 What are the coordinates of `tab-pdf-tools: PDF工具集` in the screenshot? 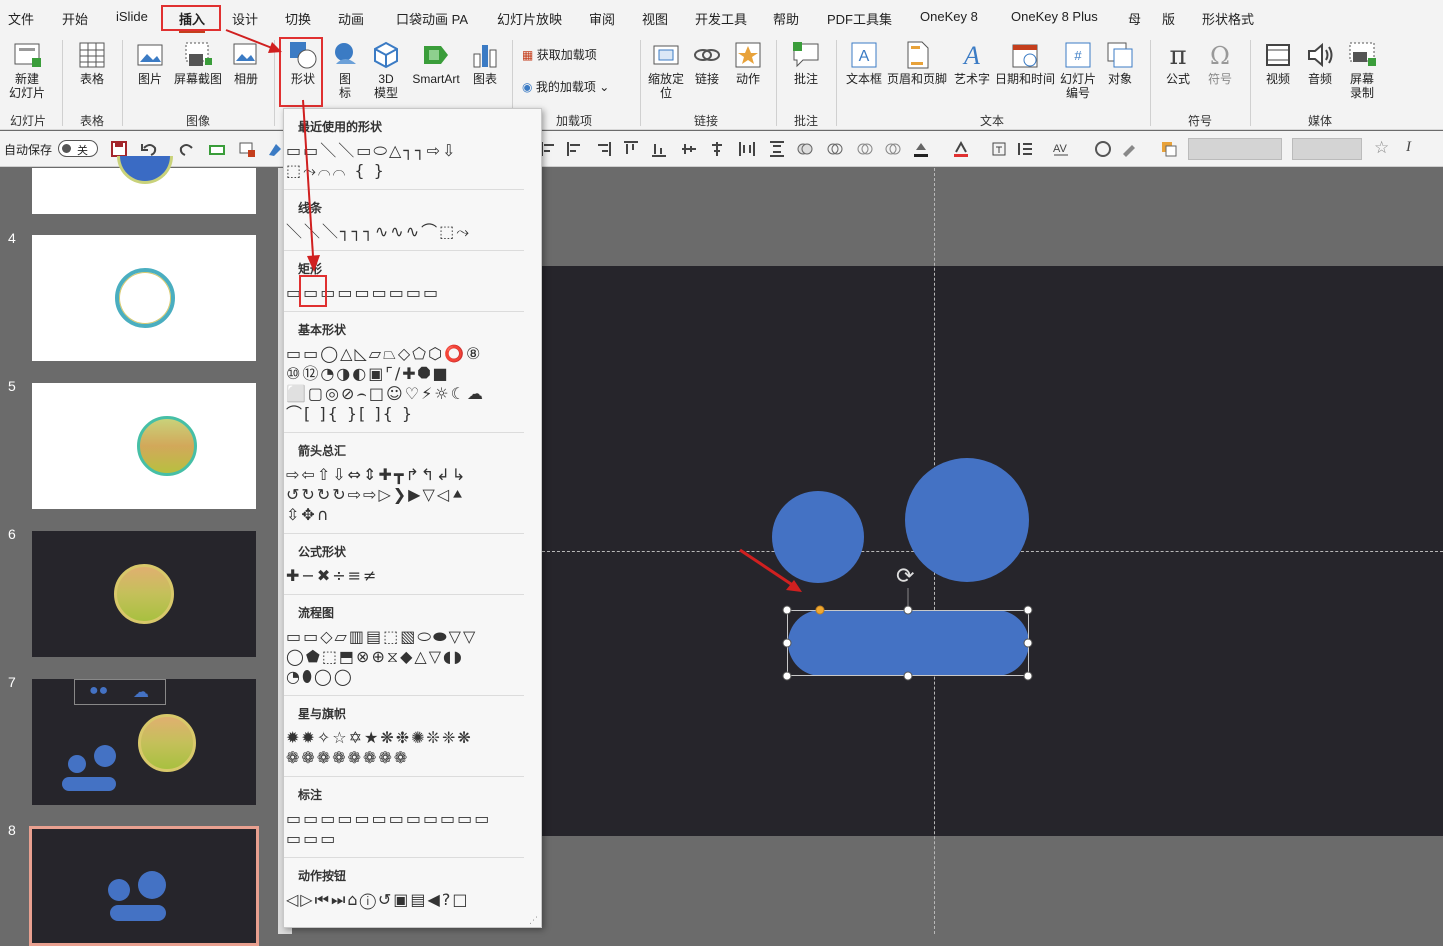 It's located at (859, 18).